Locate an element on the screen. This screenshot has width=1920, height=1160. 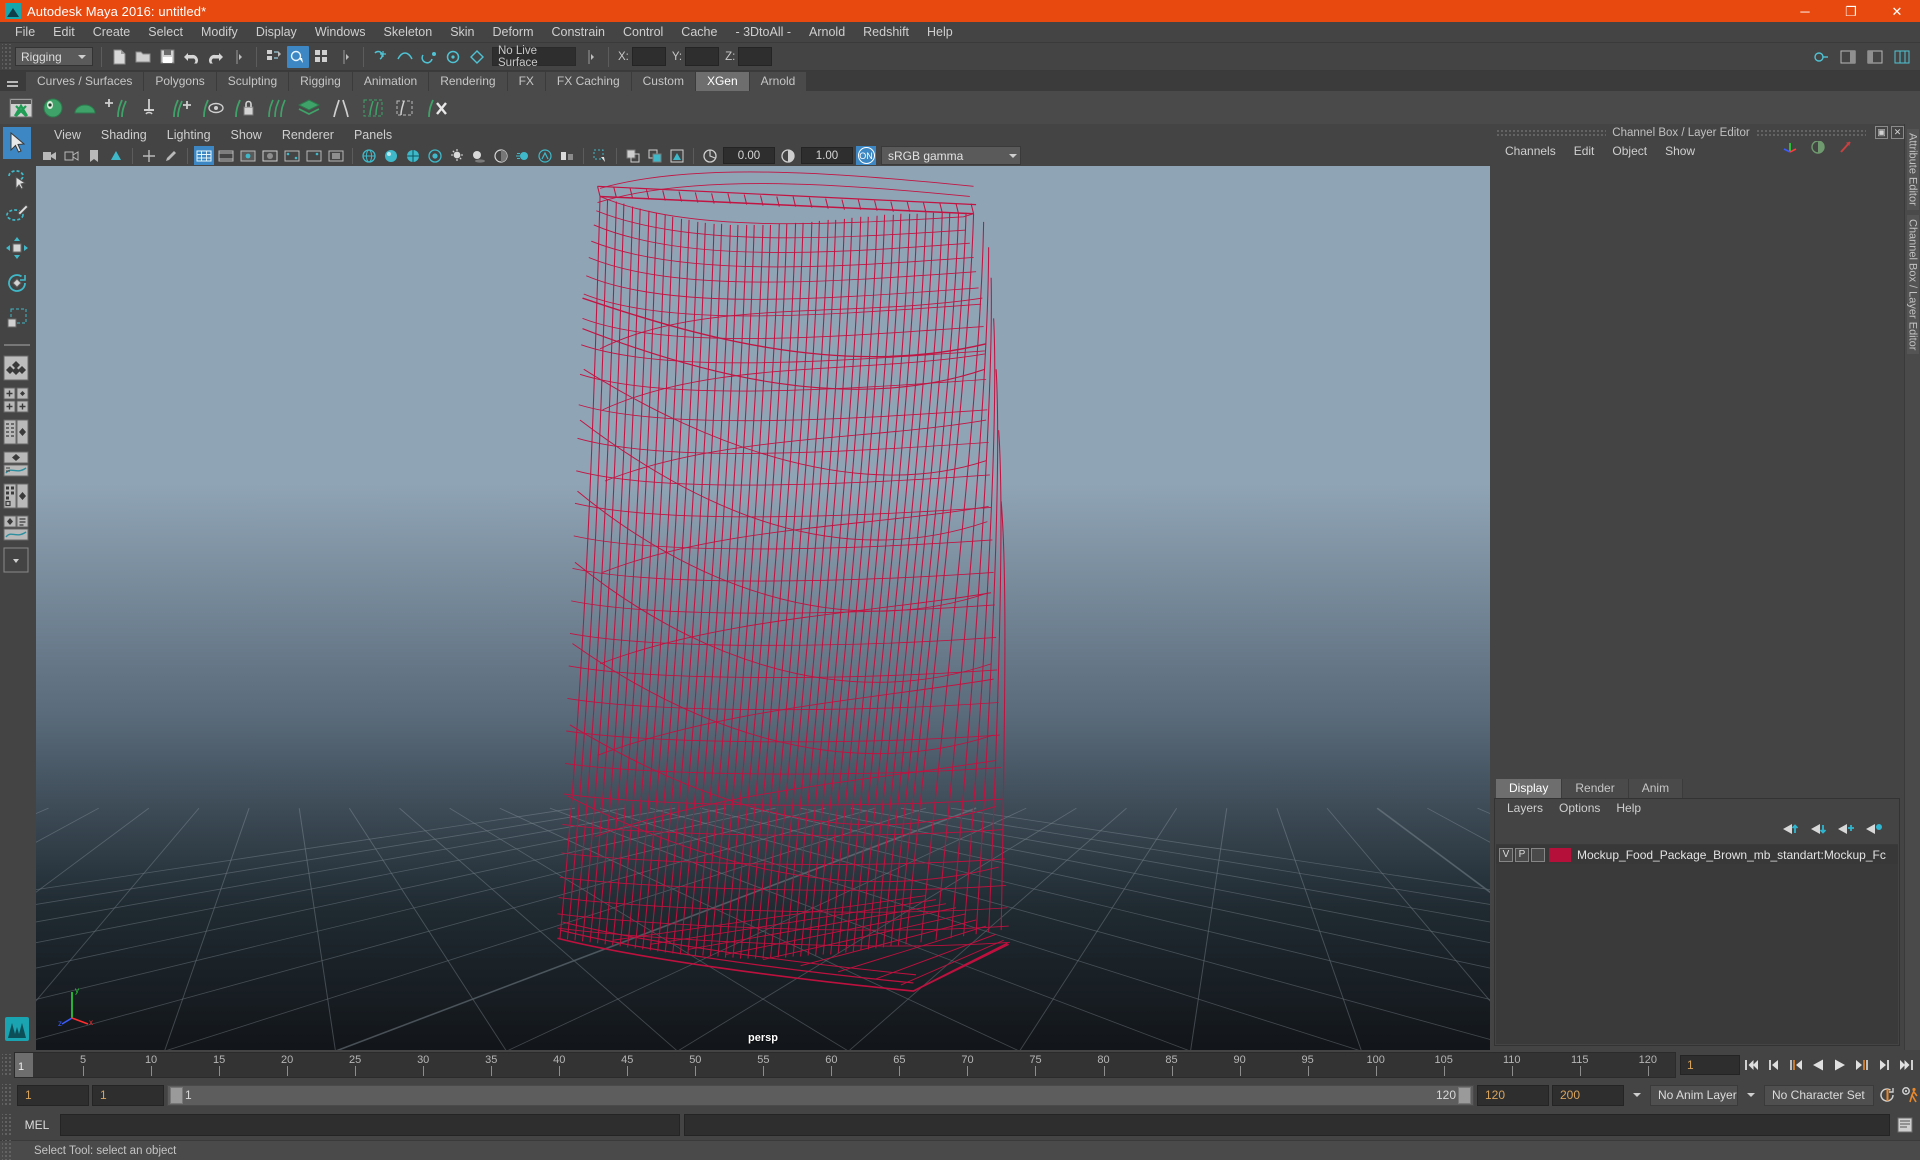
close-button: ✕ is located at coordinates (1897, 11).